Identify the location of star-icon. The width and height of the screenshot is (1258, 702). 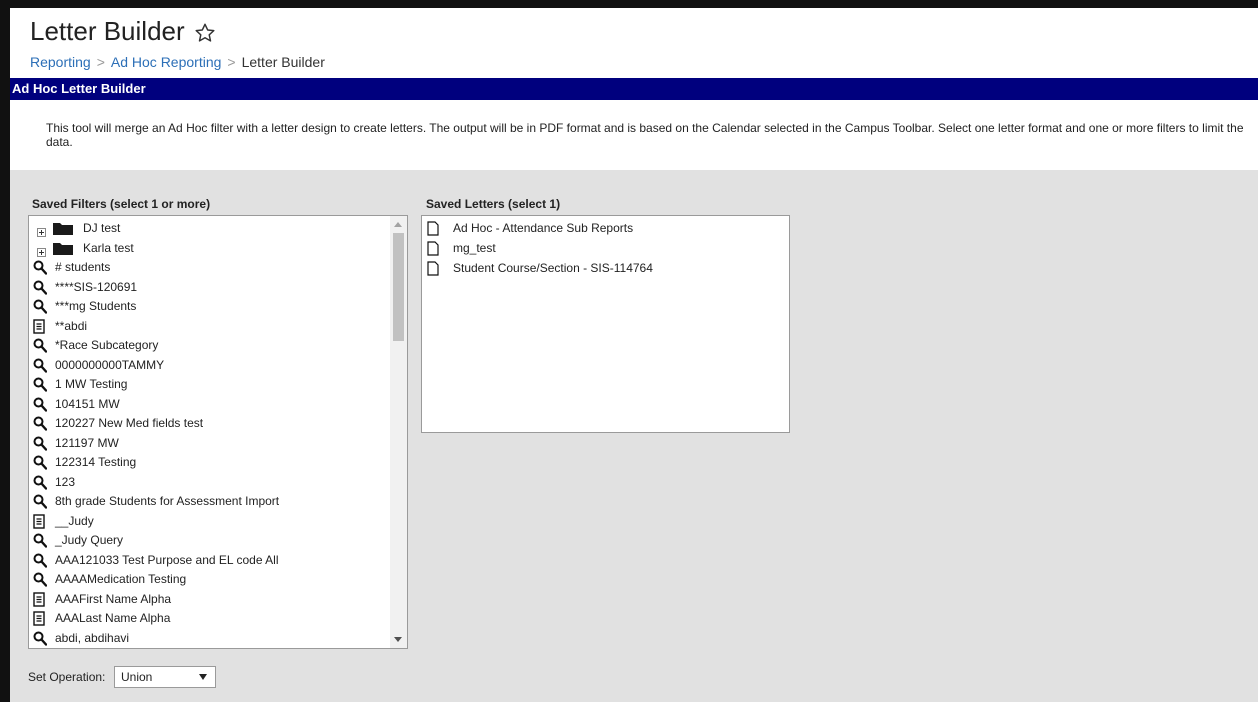
(205, 33).